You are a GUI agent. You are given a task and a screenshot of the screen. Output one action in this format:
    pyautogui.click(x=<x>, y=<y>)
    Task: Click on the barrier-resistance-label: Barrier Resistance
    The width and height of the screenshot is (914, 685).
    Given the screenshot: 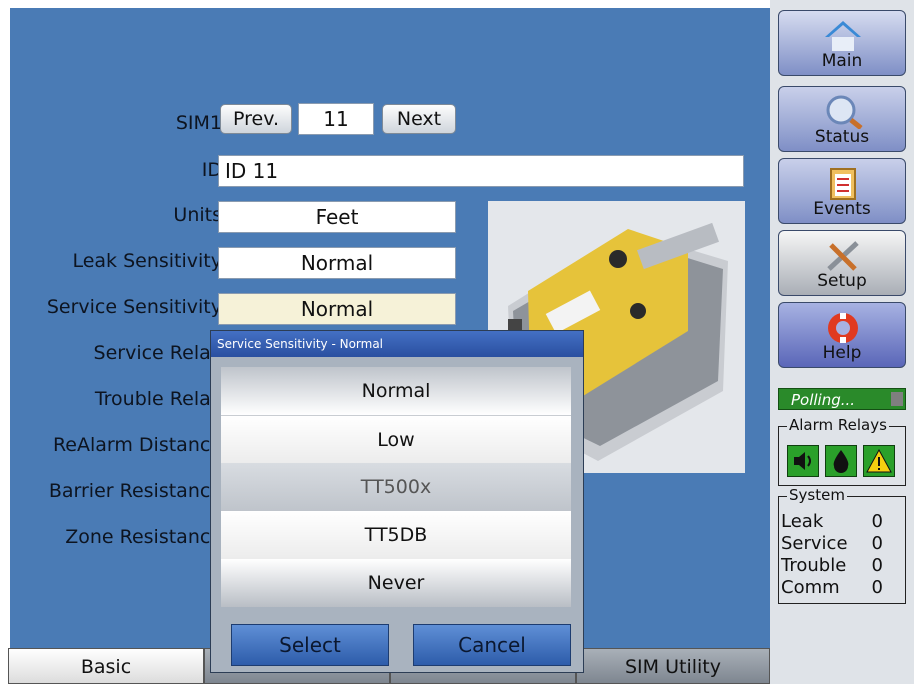 What is the action you would take?
    pyautogui.click(x=135, y=491)
    